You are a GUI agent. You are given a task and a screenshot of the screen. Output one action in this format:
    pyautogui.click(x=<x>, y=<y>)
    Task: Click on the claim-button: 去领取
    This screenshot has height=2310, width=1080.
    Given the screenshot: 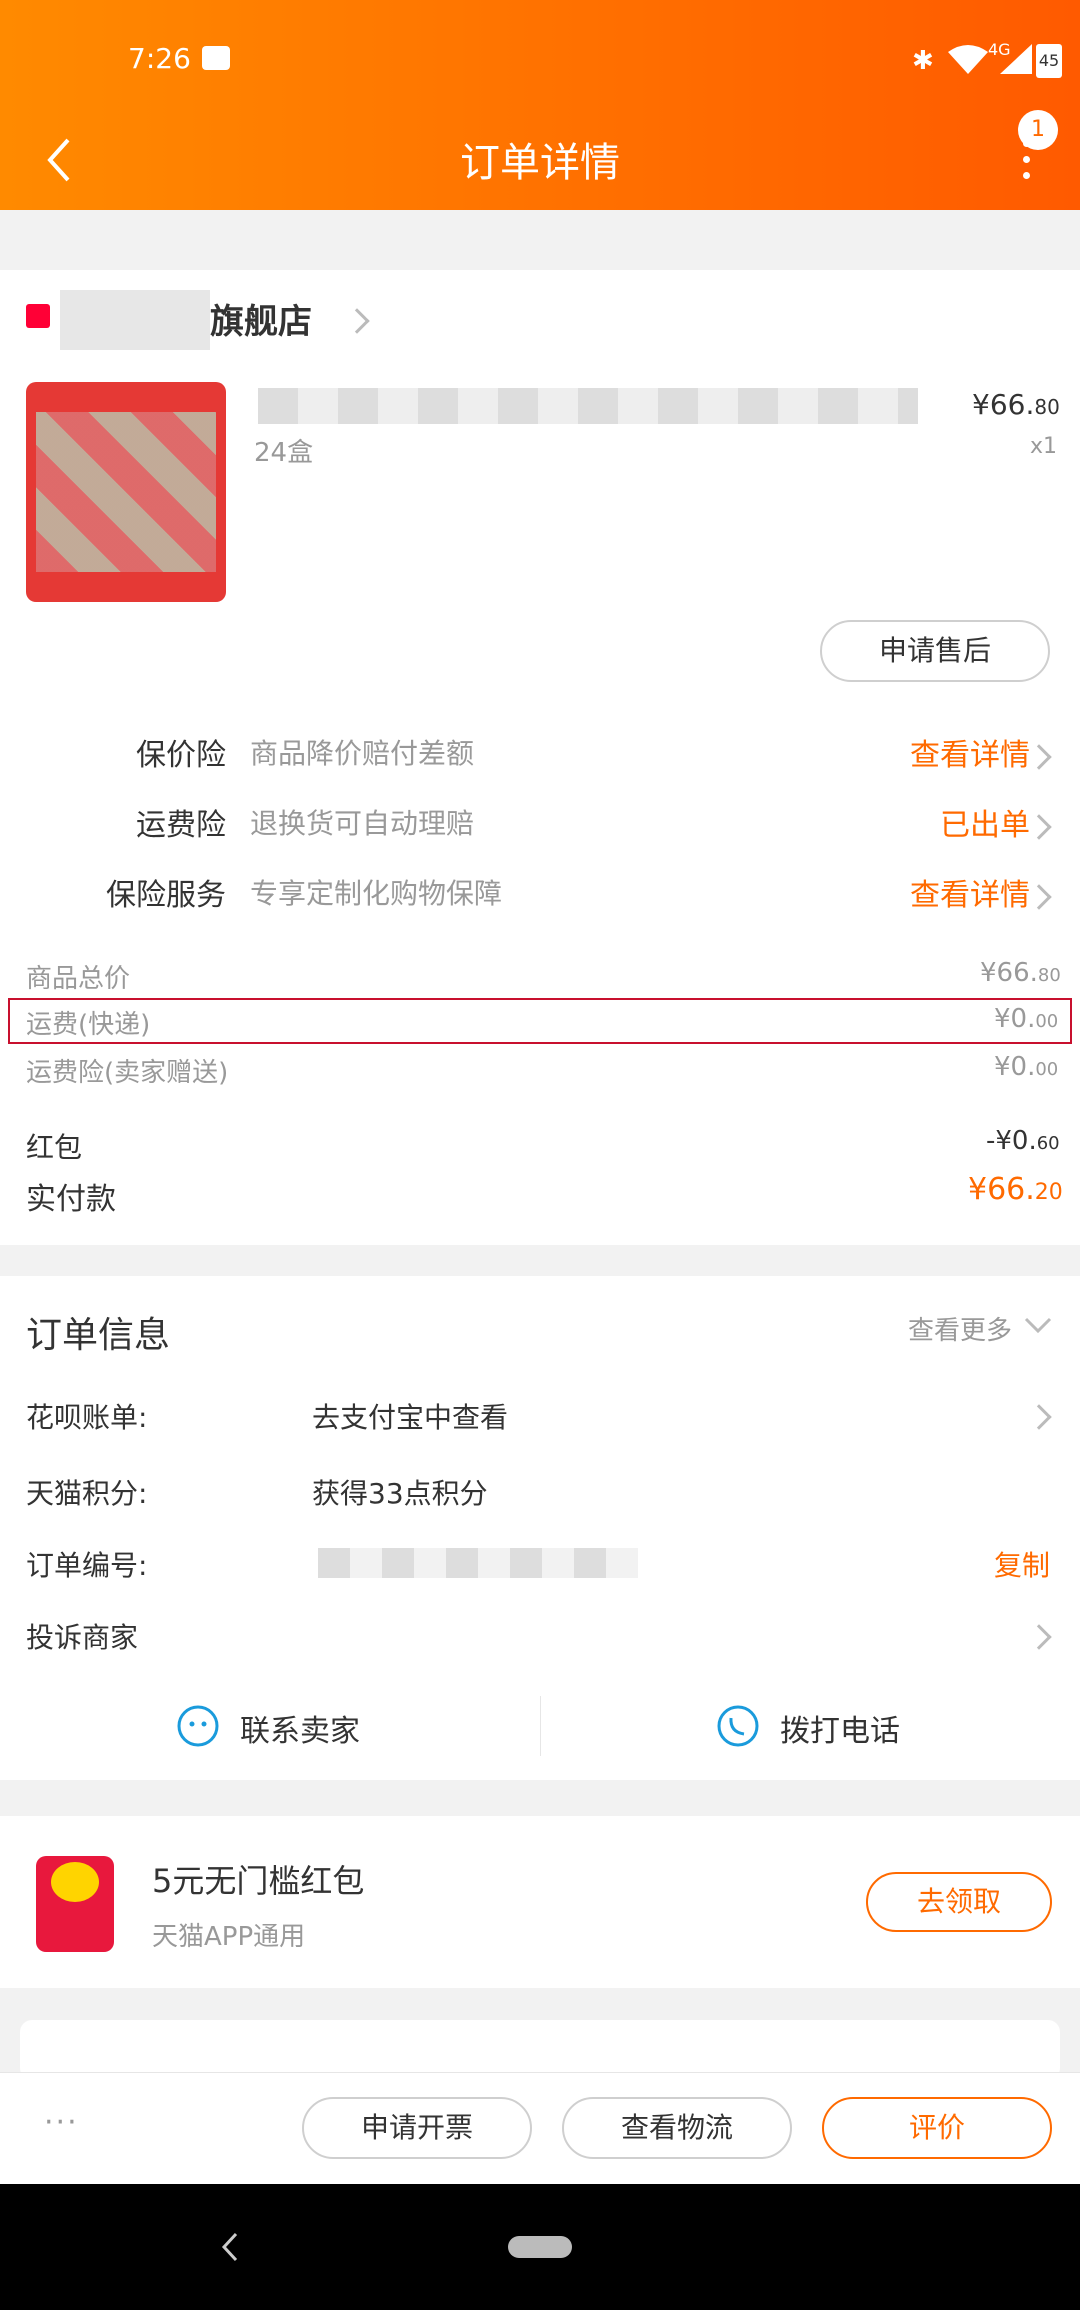 What is the action you would take?
    pyautogui.click(x=959, y=1902)
    